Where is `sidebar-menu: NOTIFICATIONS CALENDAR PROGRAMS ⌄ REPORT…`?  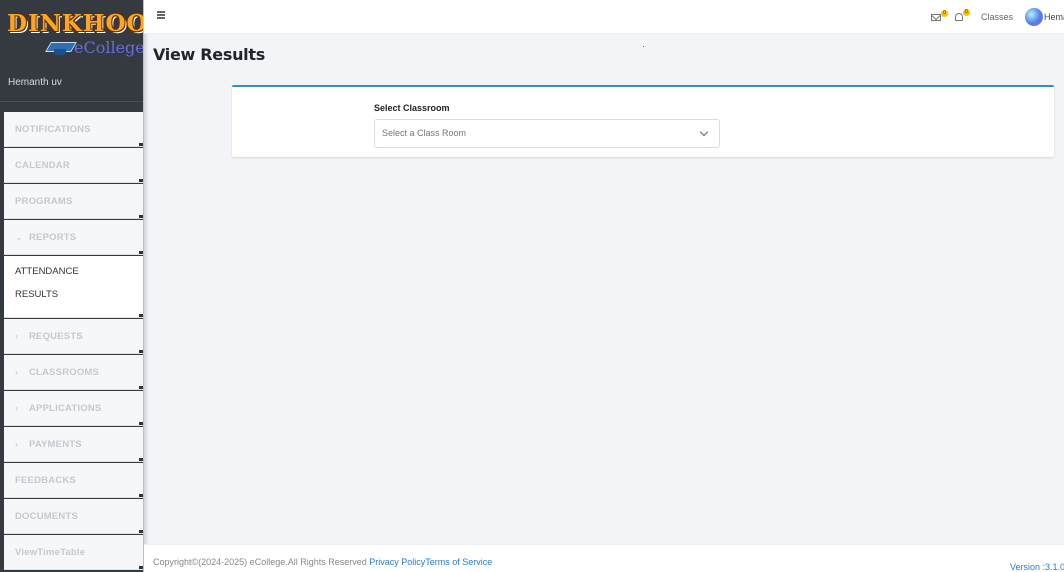
sidebar-menu: NOTIFICATIONS CALENDAR PROGRAMS ⌄ REPORT… is located at coordinates (74, 341).